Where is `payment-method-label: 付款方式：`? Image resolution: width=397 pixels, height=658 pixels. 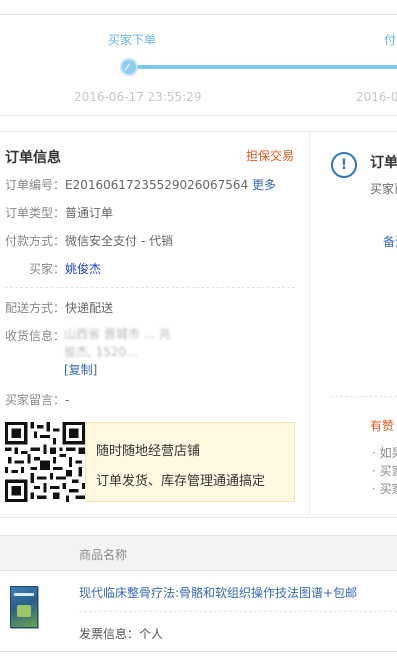
payment-method-label: 付款方式： is located at coordinates (35, 241).